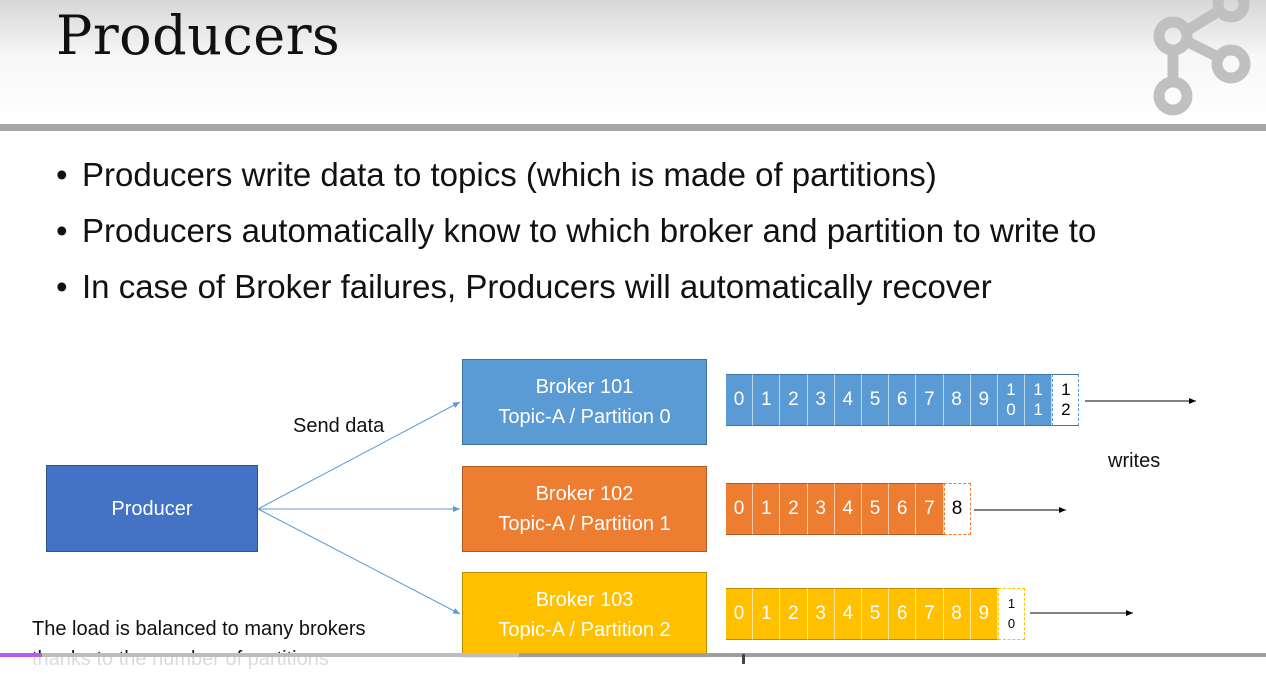  I want to click on partition-1-log: 0 1 2 3 4 5 6 7 8, so click(848, 509).